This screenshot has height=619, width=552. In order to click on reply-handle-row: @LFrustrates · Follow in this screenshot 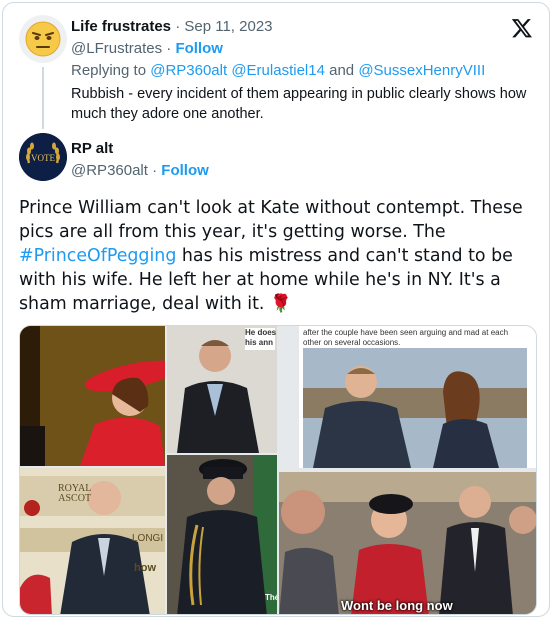, I will do `click(147, 48)`.